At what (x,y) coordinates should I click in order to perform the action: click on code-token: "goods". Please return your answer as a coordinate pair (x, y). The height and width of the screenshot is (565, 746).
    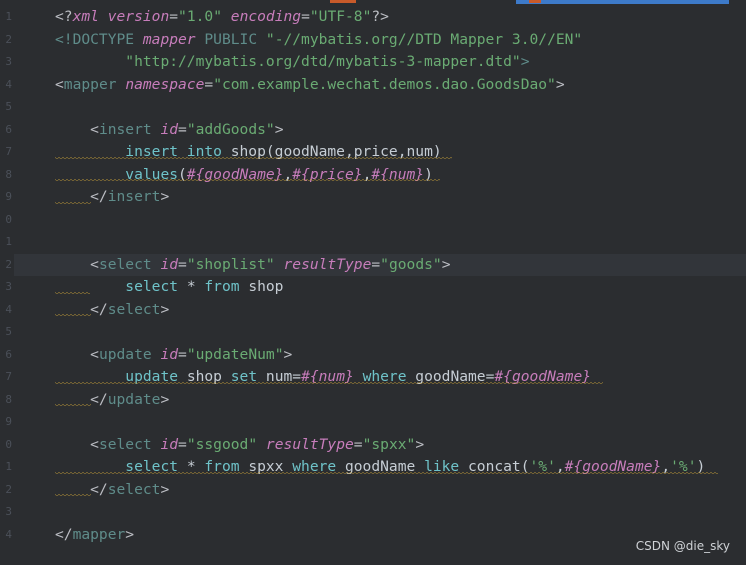
    Looking at the image, I should click on (411, 264).